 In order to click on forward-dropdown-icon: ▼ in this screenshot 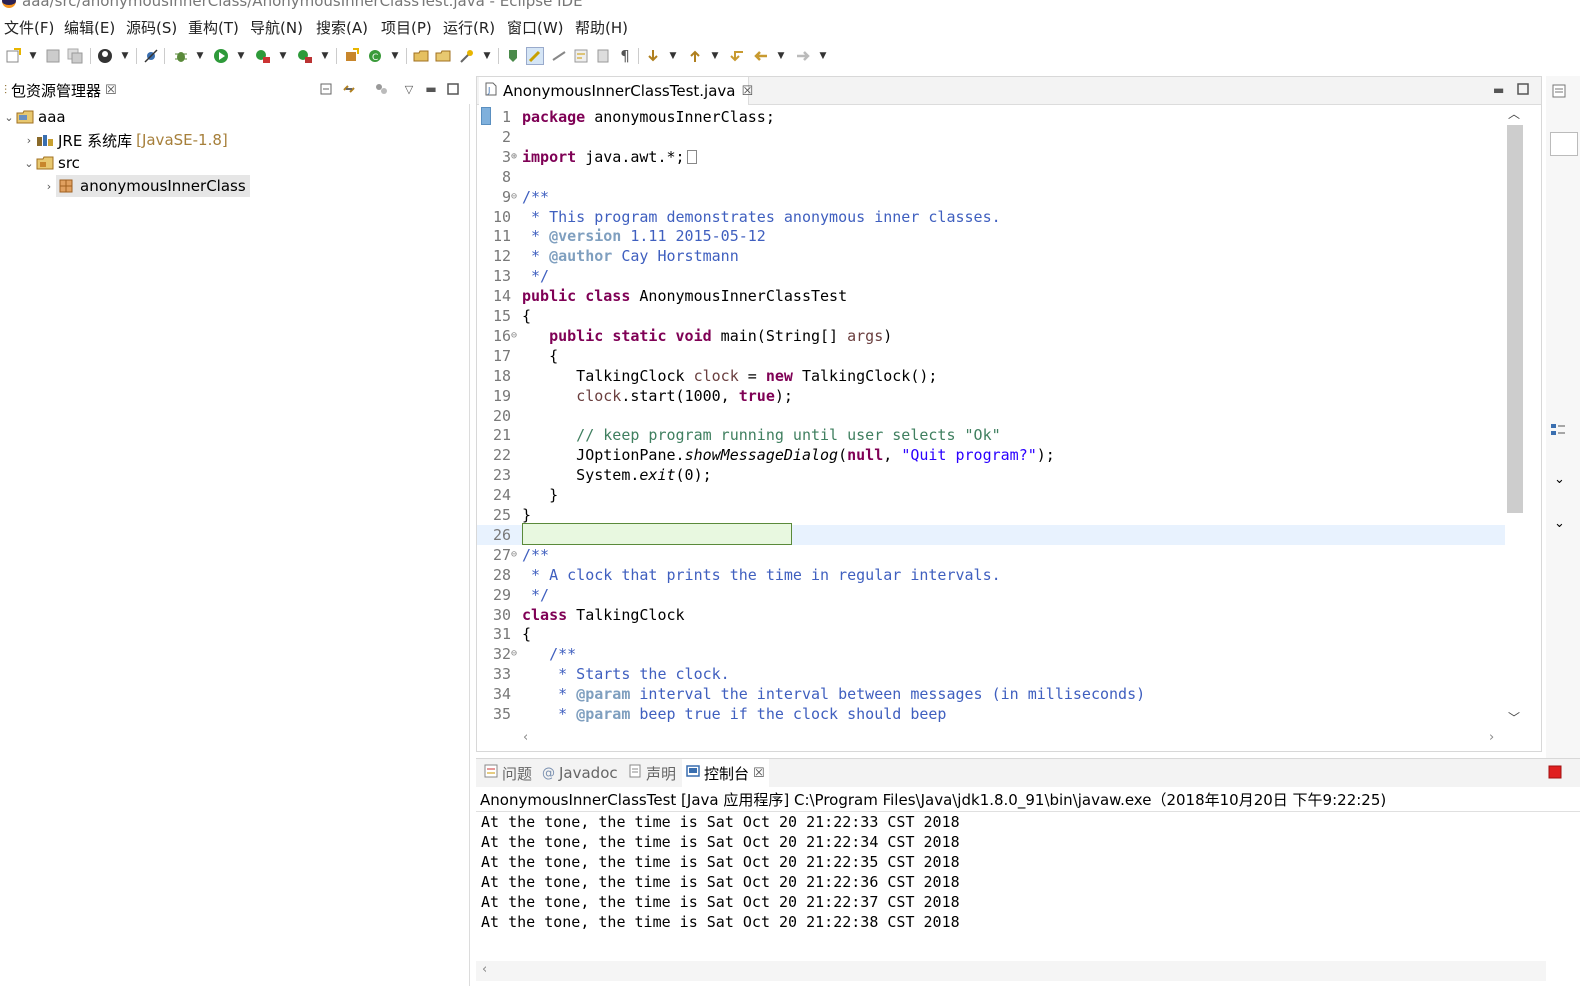, I will do `click(823, 56)`.